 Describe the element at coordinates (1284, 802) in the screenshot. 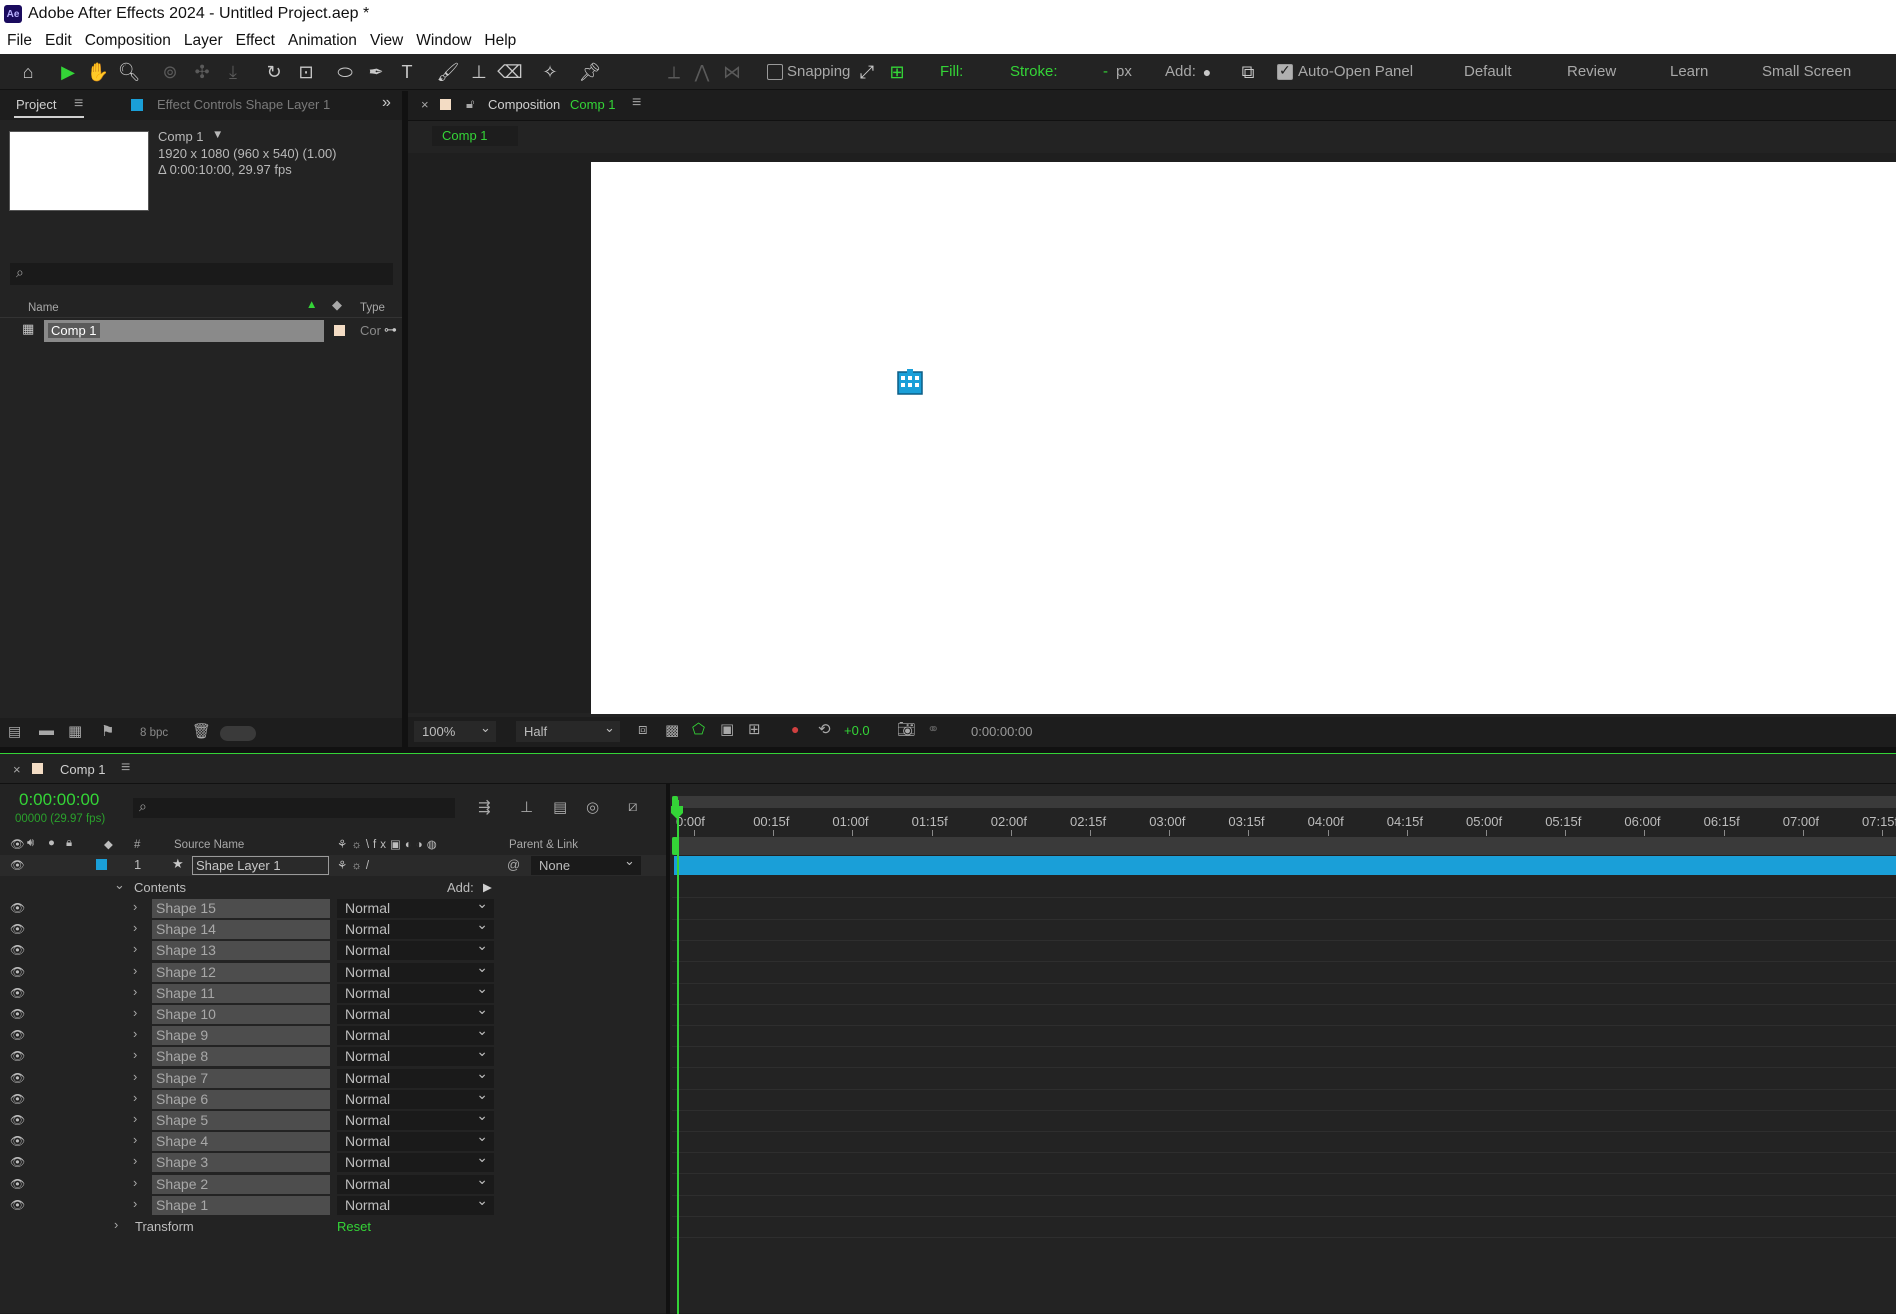

I see `work-area-bar` at that location.